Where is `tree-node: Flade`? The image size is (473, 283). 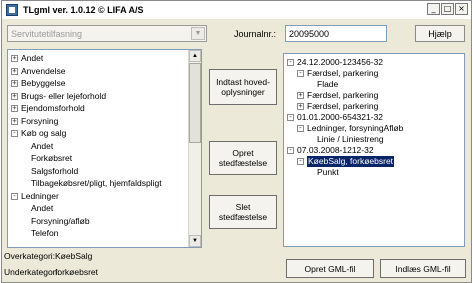 tree-node: Flade is located at coordinates (374, 84).